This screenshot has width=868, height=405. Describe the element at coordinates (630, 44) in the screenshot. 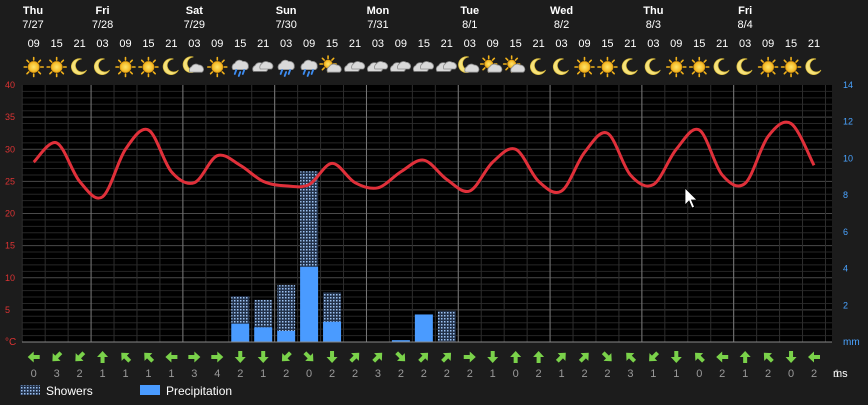

I see `hour-label: 21` at that location.